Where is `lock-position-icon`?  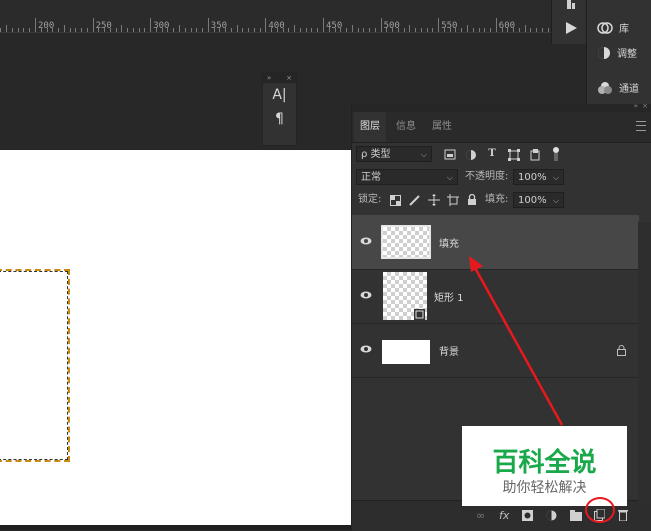
lock-position-icon is located at coordinates (434, 200).